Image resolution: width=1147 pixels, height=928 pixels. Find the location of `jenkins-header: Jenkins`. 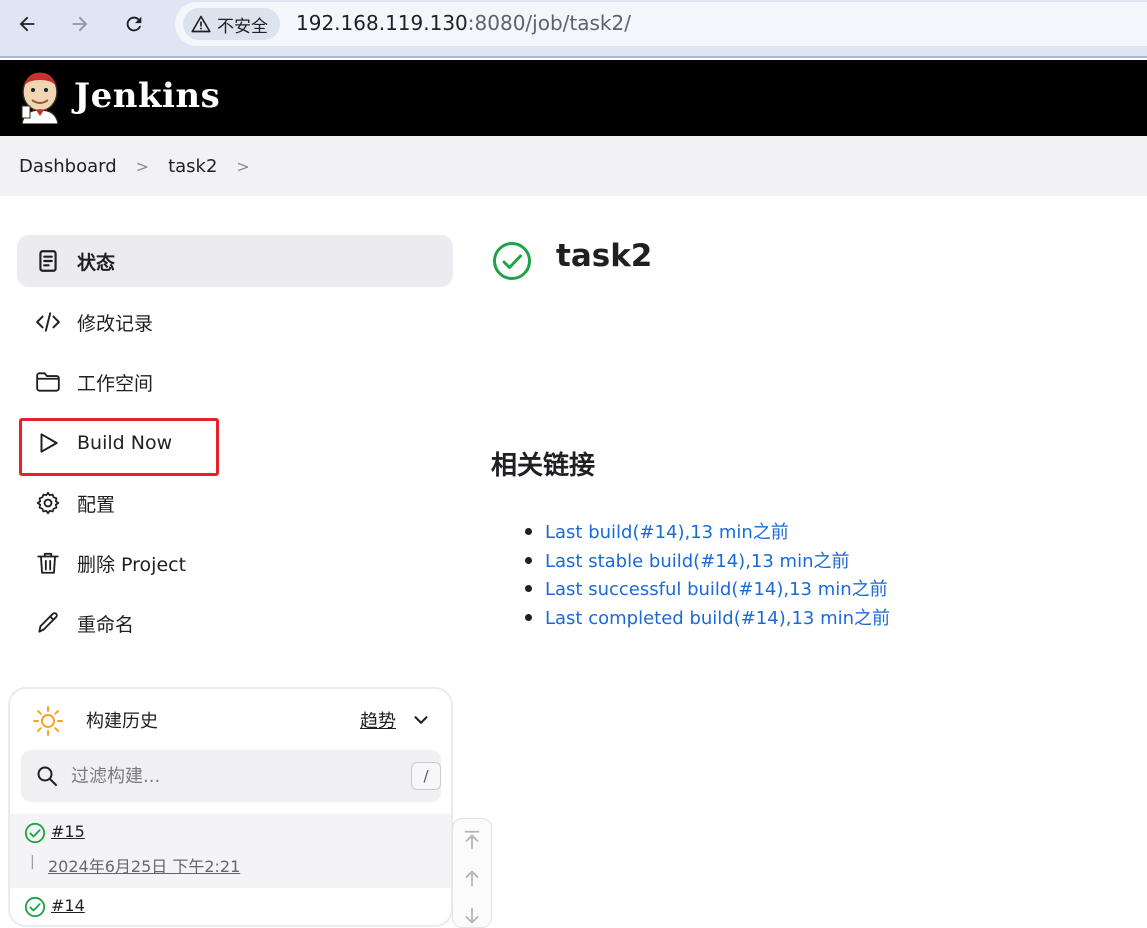

jenkins-header: Jenkins is located at coordinates (573, 98).